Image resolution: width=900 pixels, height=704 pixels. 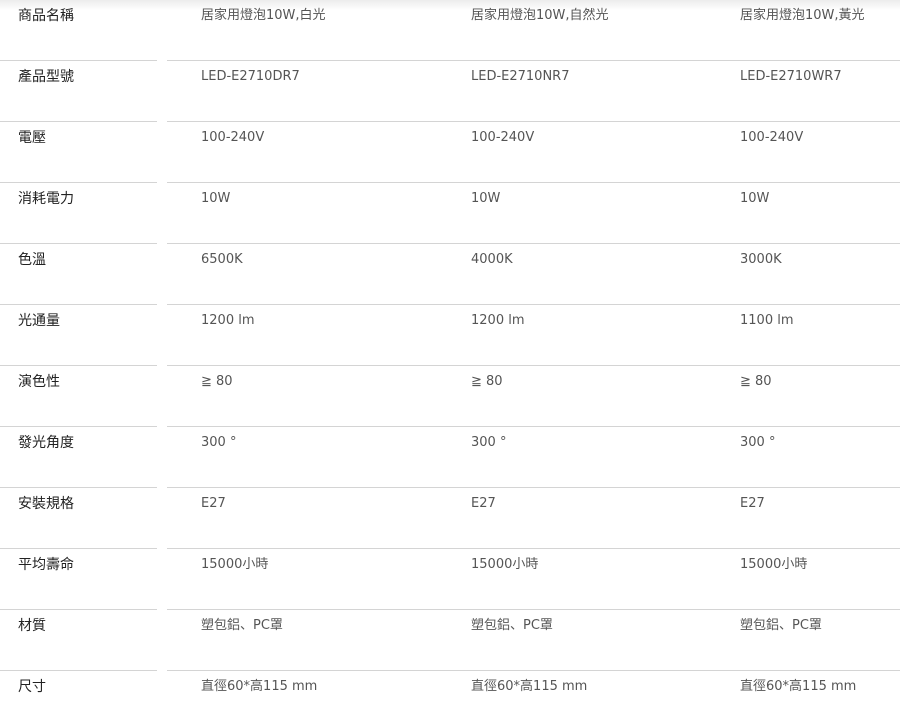 I want to click on spec-row: 平均壽命 15000小時 15000小時 15000小時, so click(x=450, y=579).